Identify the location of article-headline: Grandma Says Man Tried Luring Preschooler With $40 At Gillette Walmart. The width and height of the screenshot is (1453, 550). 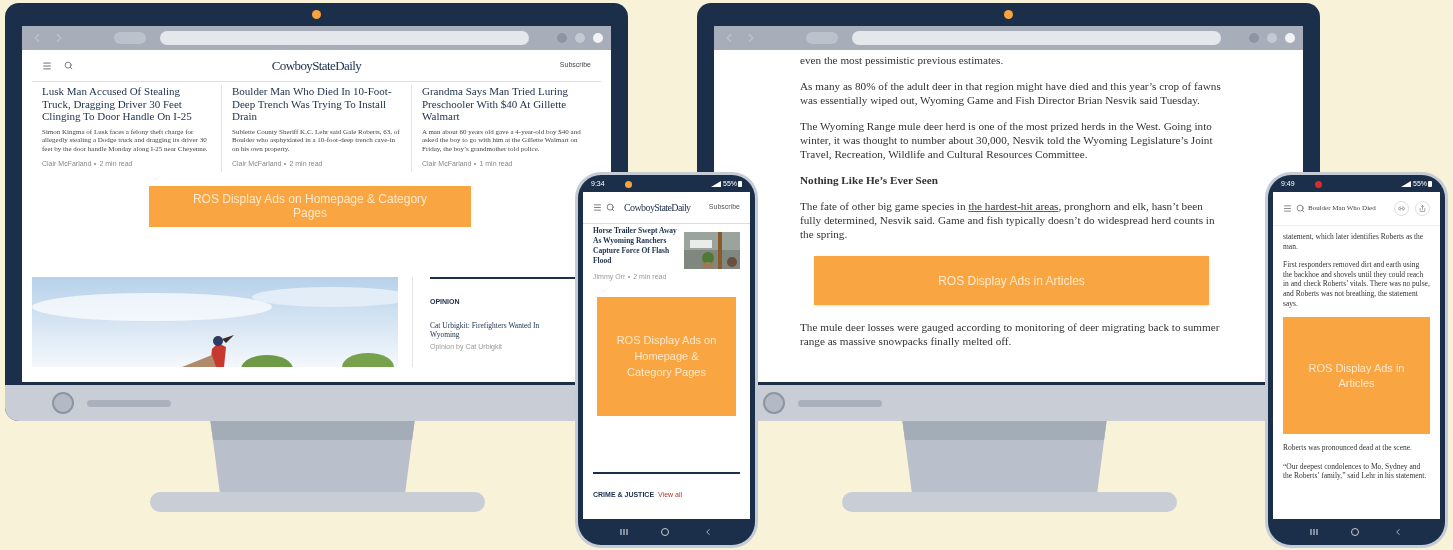
(506, 104).